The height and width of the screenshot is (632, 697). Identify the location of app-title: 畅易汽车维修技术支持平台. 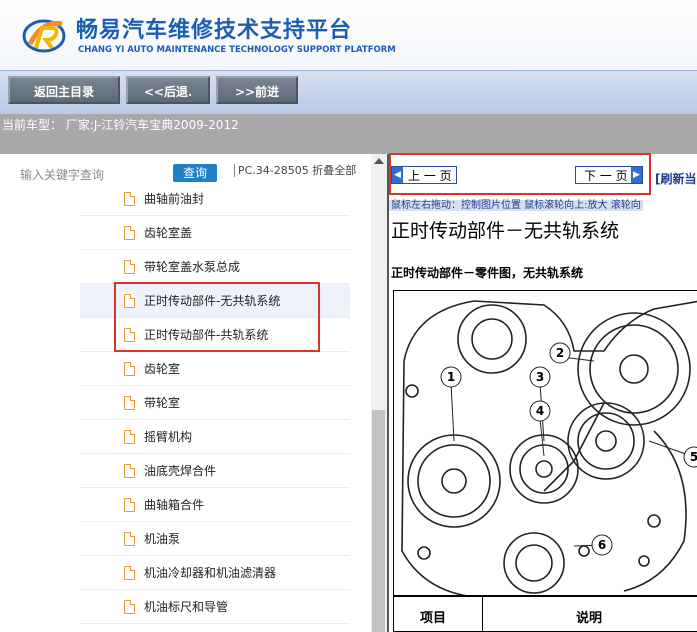
(214, 30).